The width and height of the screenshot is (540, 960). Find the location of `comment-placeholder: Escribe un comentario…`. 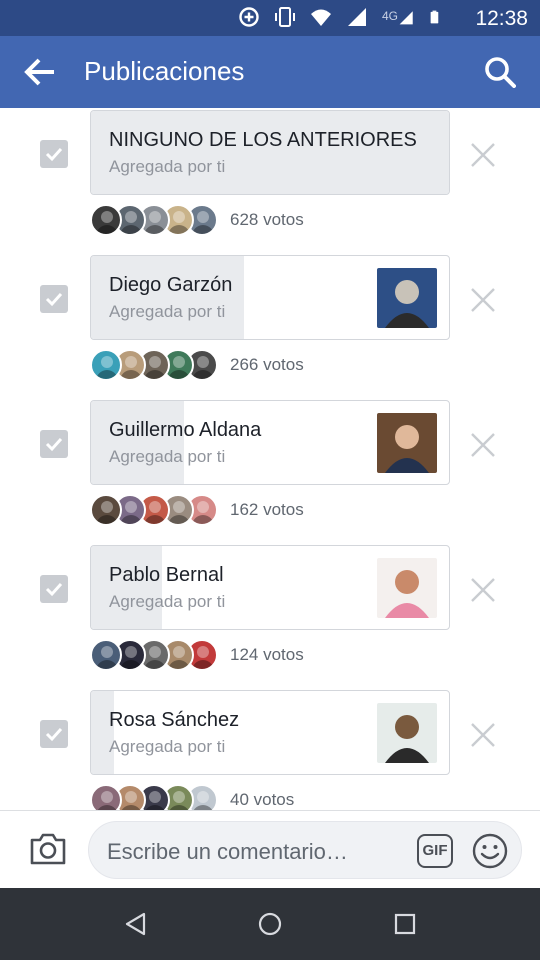

comment-placeholder: Escribe un comentario… is located at coordinates (227, 851).